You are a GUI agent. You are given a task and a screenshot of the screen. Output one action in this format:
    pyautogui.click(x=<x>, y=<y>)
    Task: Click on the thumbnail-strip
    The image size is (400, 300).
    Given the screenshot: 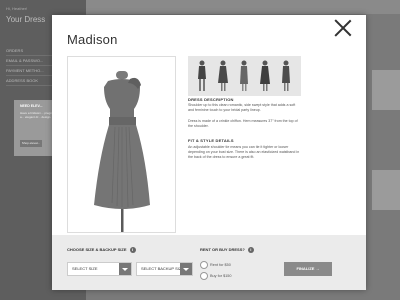 What is the action you would take?
    pyautogui.click(x=244, y=76)
    